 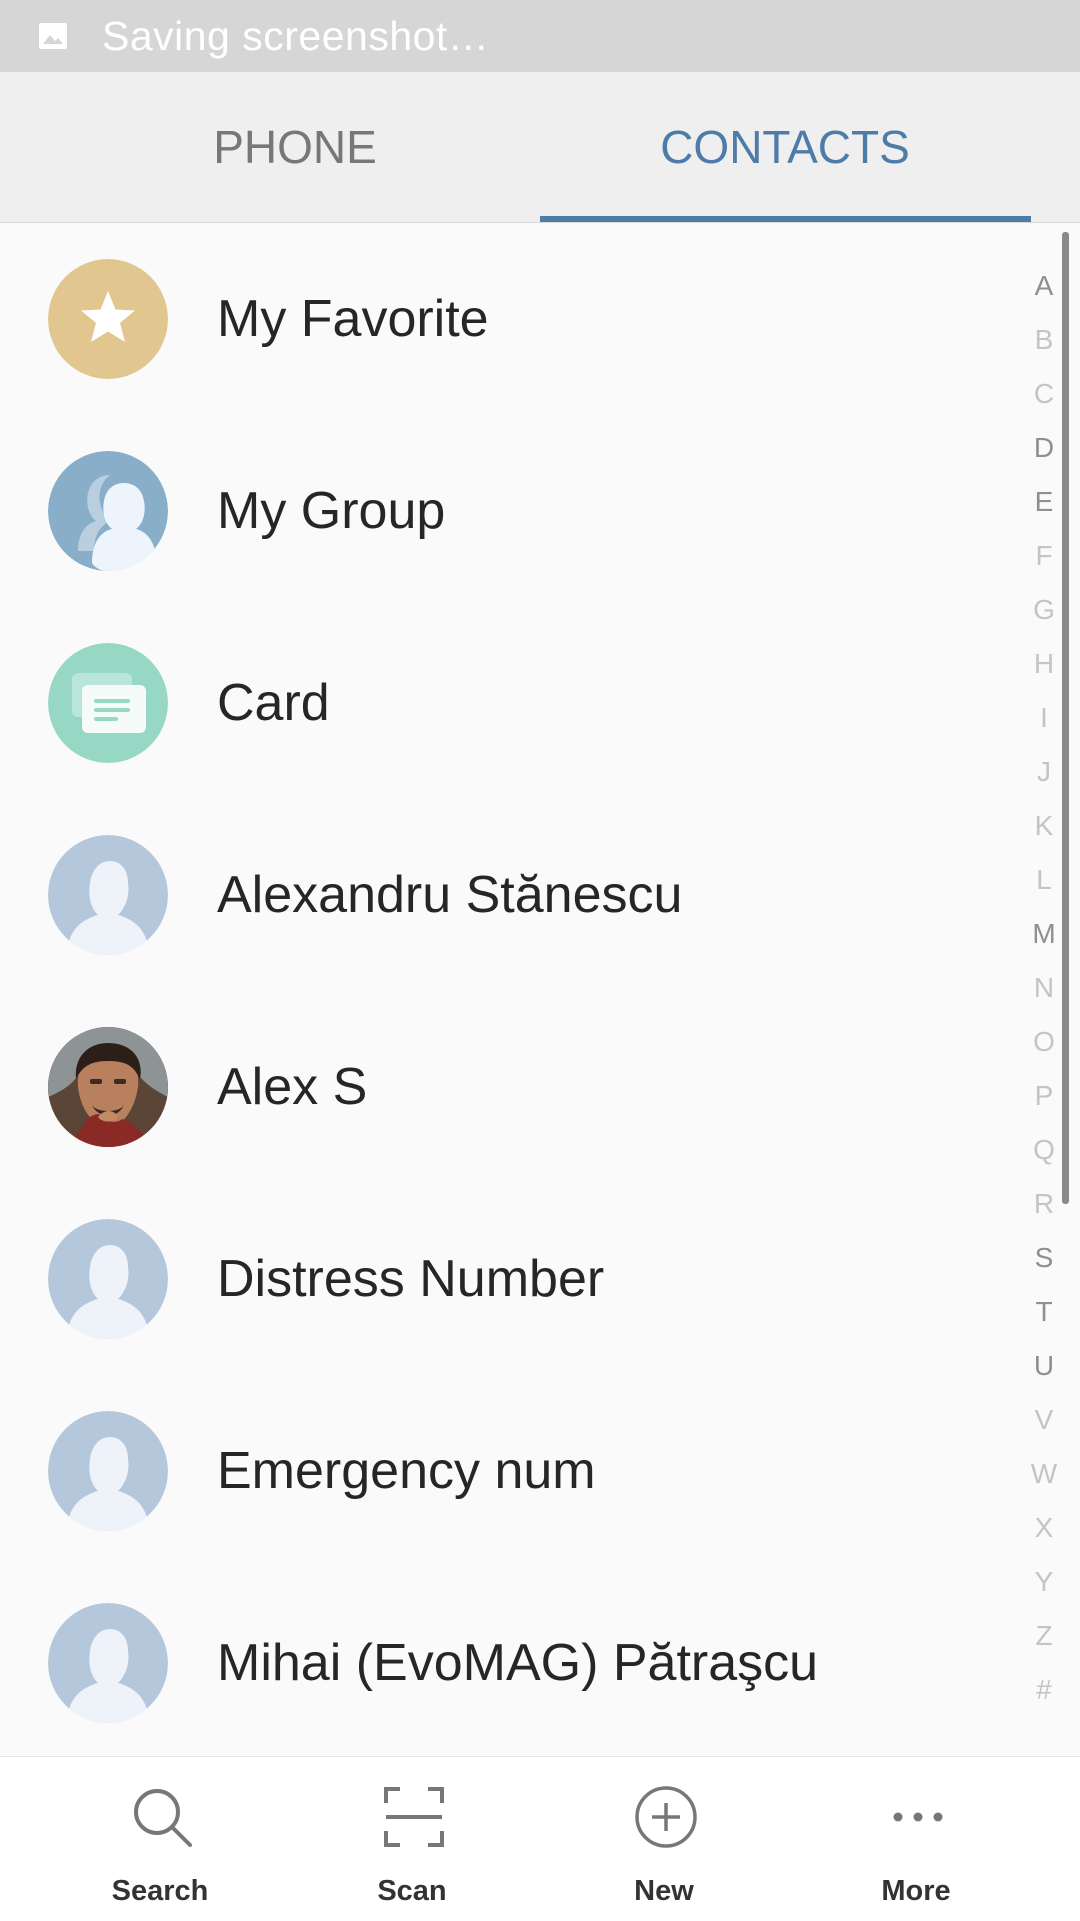 What do you see at coordinates (916, 1891) in the screenshot?
I see `more-label: More` at bounding box center [916, 1891].